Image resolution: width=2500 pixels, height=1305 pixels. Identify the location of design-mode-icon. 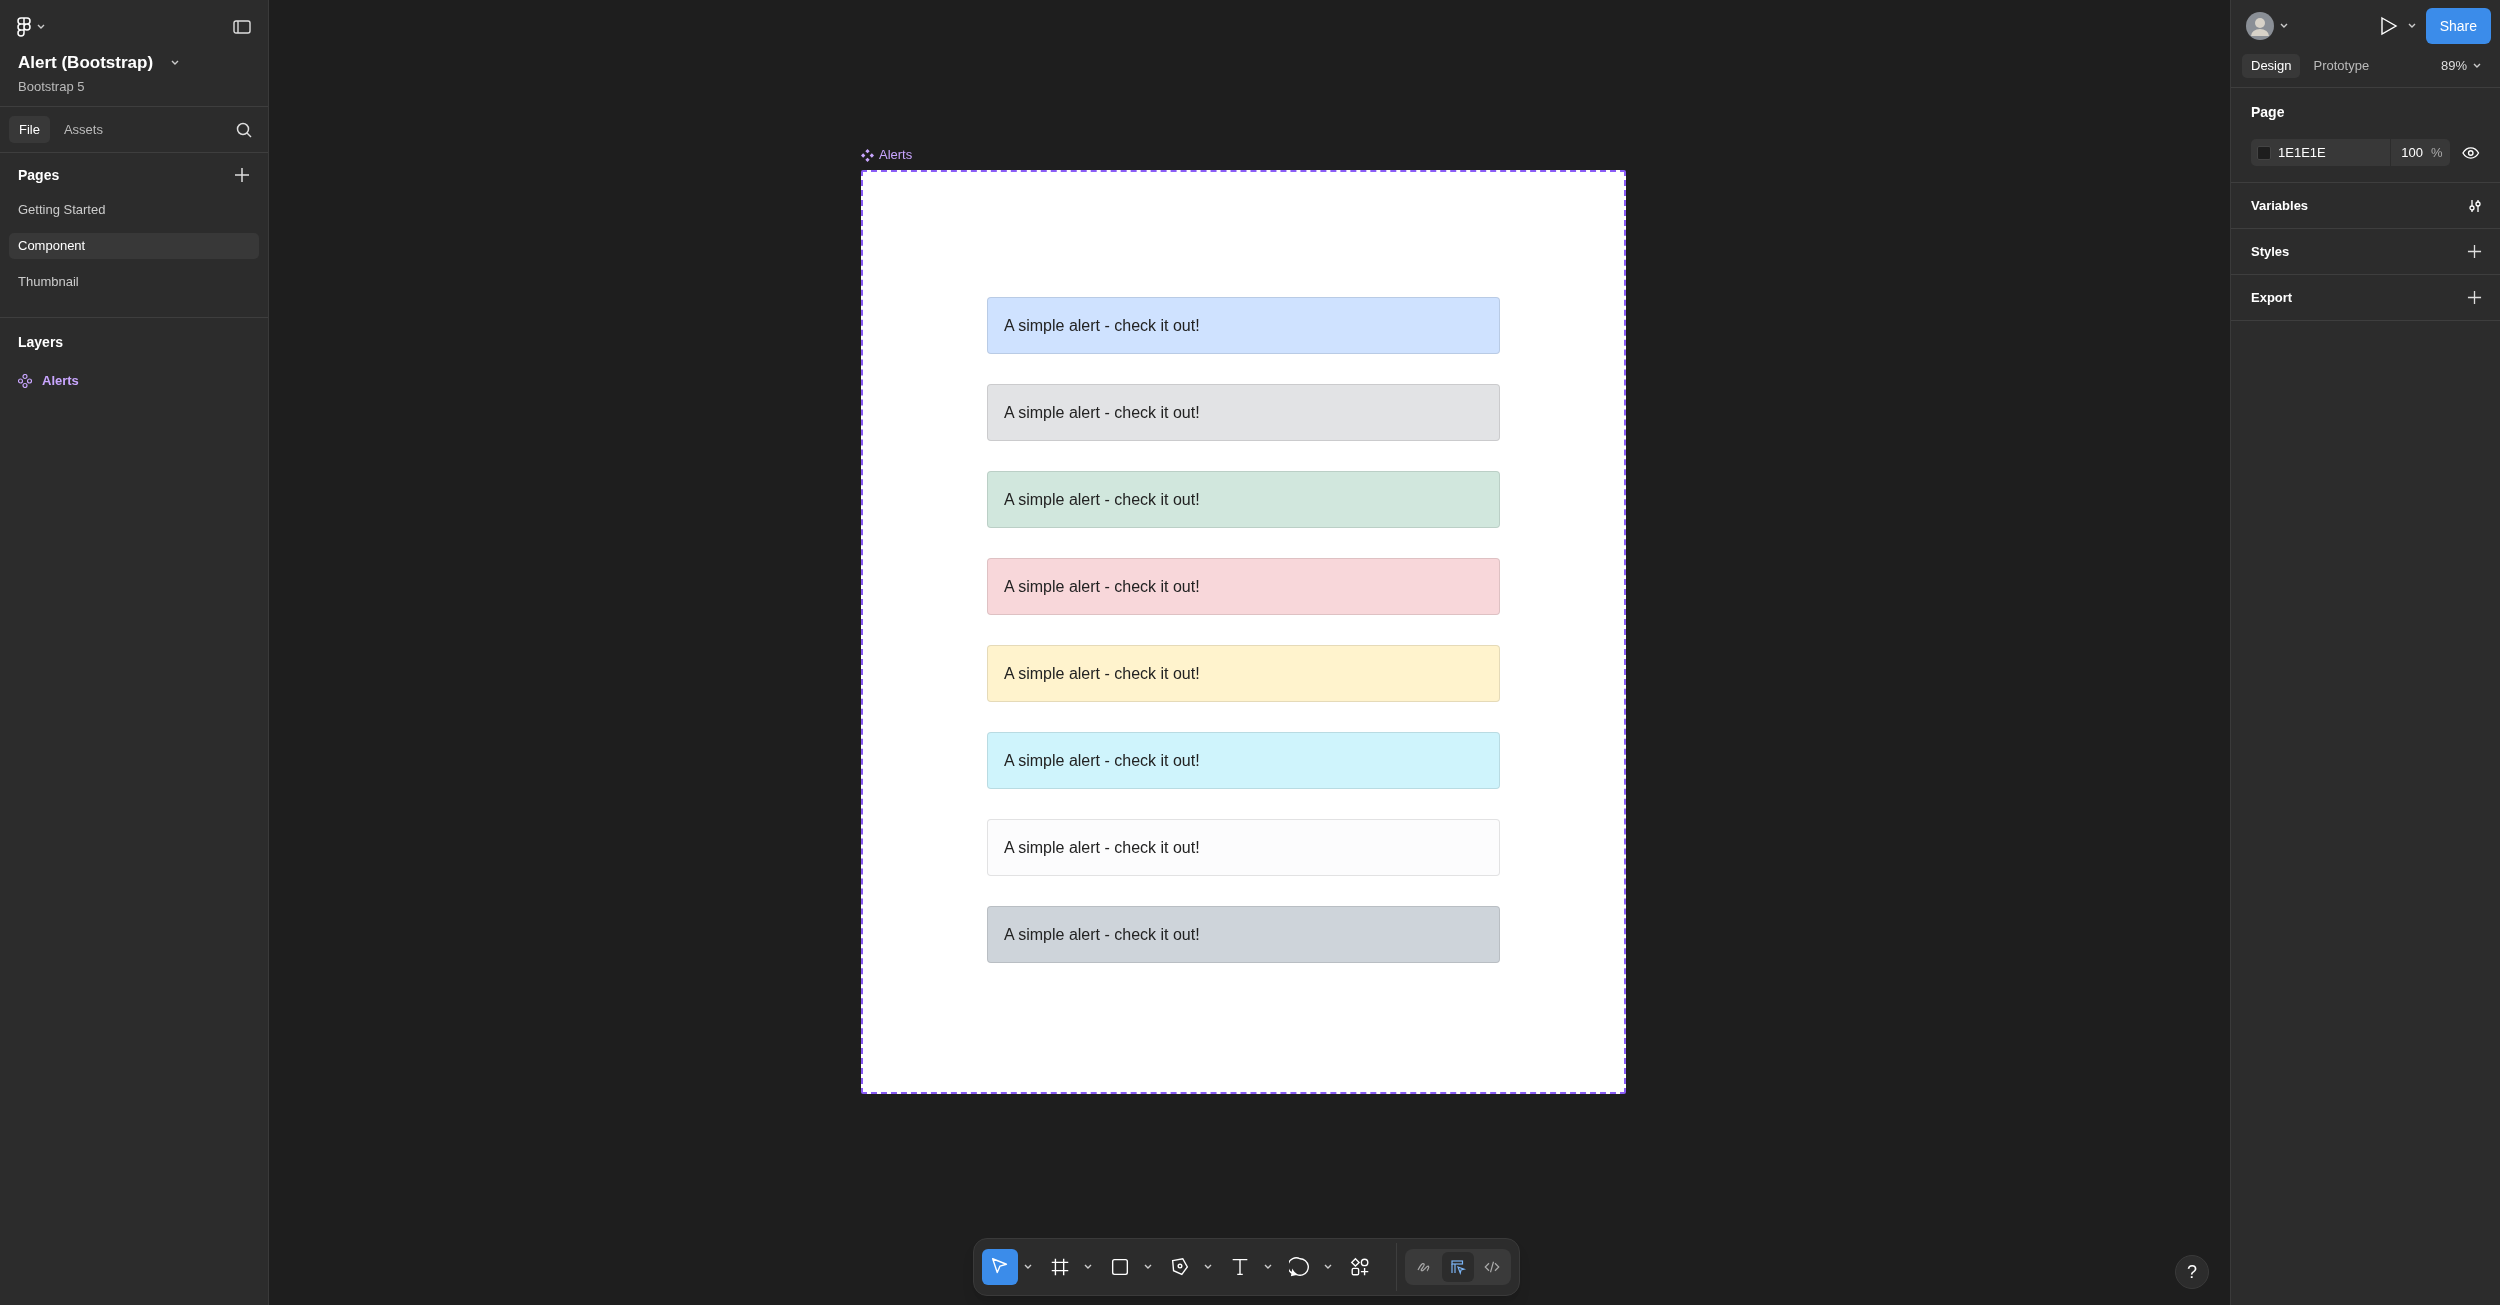
(1458, 1267).